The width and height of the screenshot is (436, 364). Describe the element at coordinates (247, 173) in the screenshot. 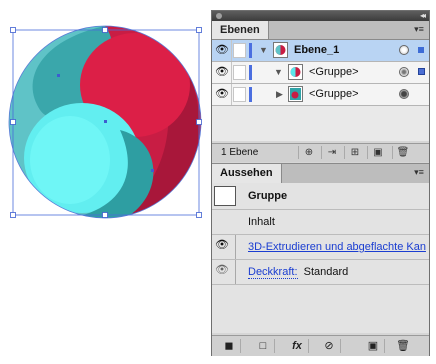

I see `tab-appearance: Aussehen` at that location.